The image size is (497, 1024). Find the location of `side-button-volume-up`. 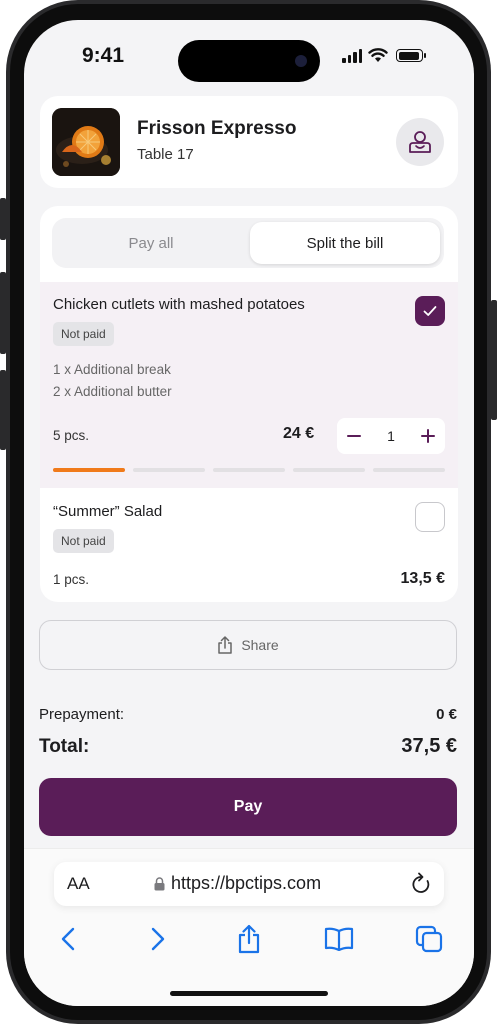

side-button-volume-up is located at coordinates (3, 313).